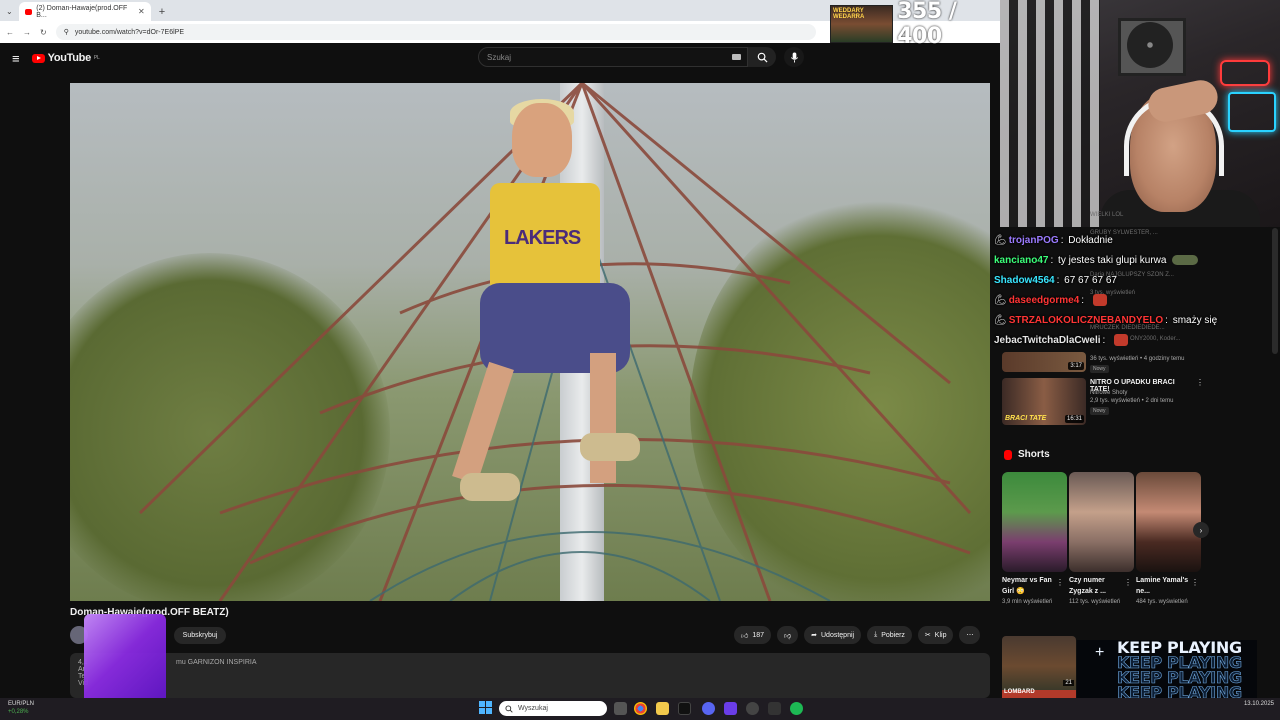 This screenshot has height=720, width=1280. I want to click on clip-label: Klip, so click(940, 635).